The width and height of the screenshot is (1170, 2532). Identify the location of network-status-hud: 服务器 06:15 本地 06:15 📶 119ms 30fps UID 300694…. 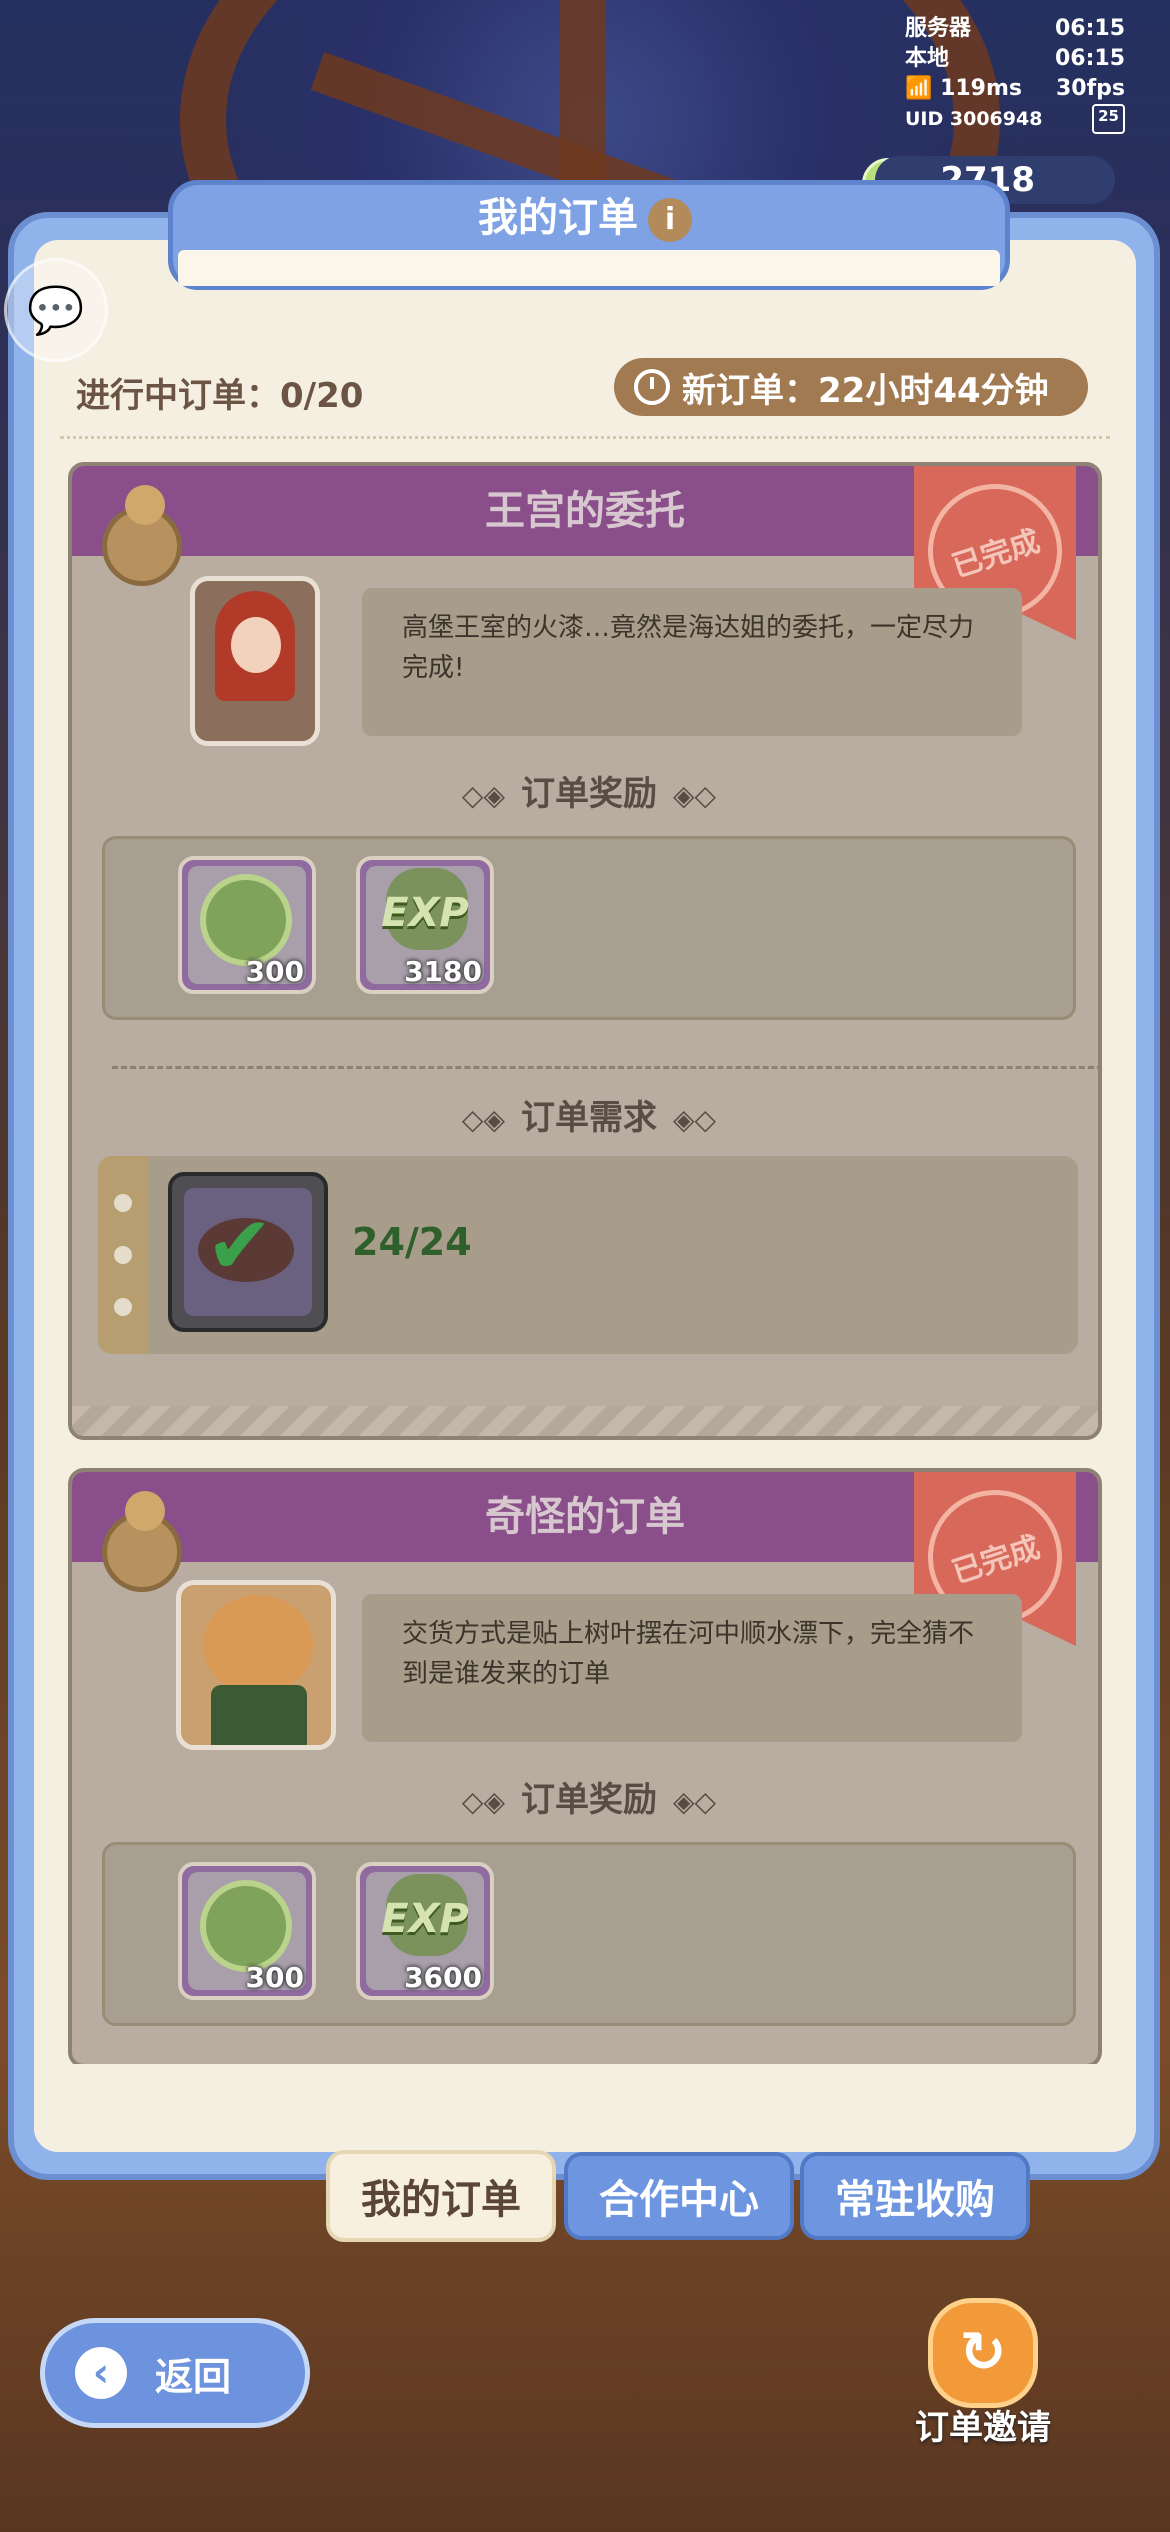
(1015, 74).